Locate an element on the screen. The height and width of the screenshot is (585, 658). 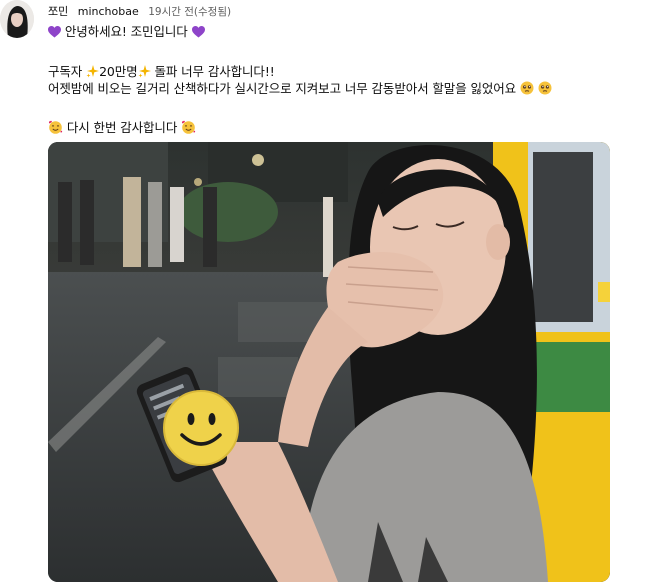
post-text-line-2: 구독자 20만명 돌파 너무 감사합니다!! is located at coordinates (161, 73).